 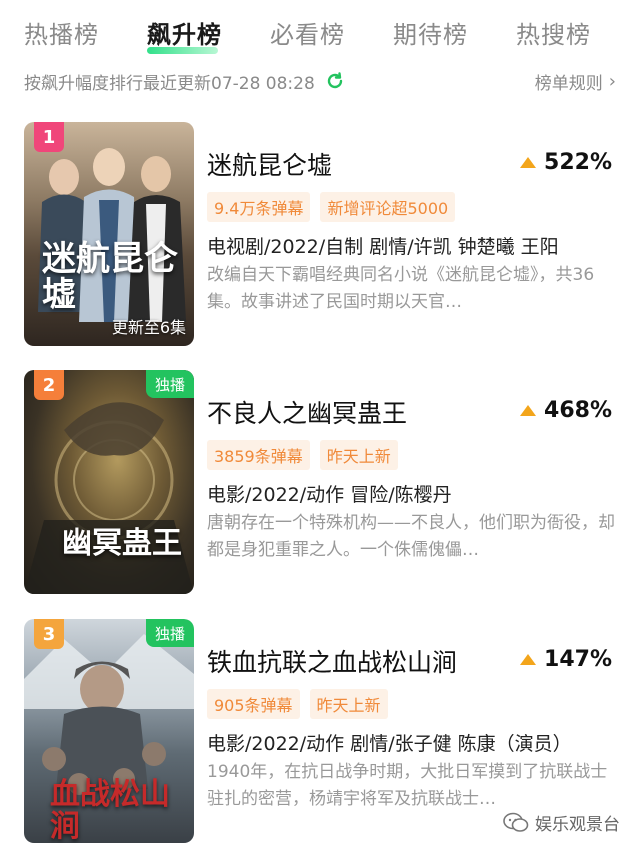 I want to click on tag-list: 905条弹幕 昨天上新, so click(x=302, y=704).